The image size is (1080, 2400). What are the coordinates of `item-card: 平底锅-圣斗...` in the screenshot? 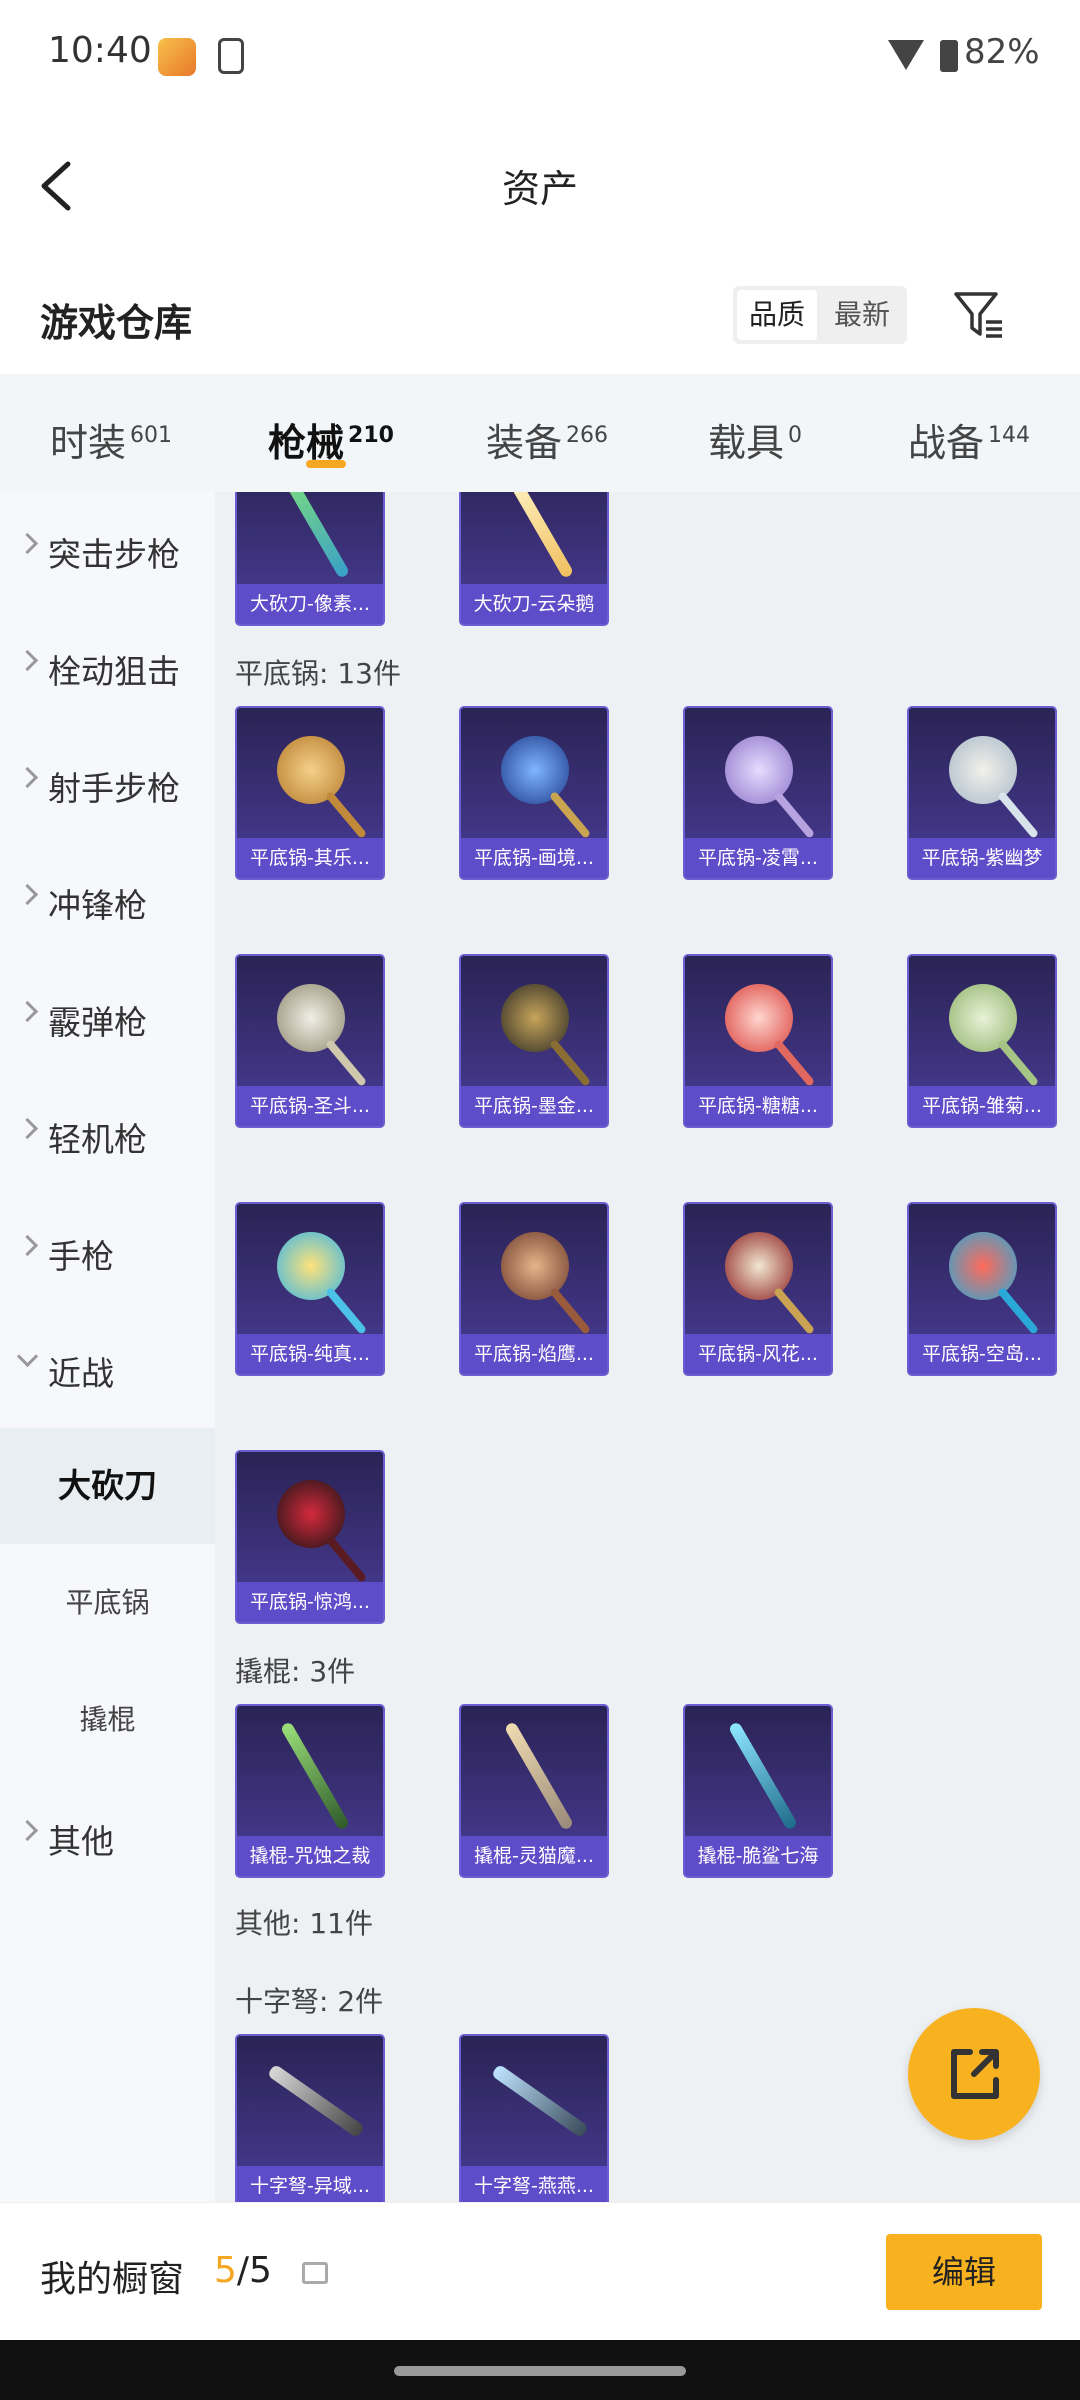 It's located at (310, 1041).